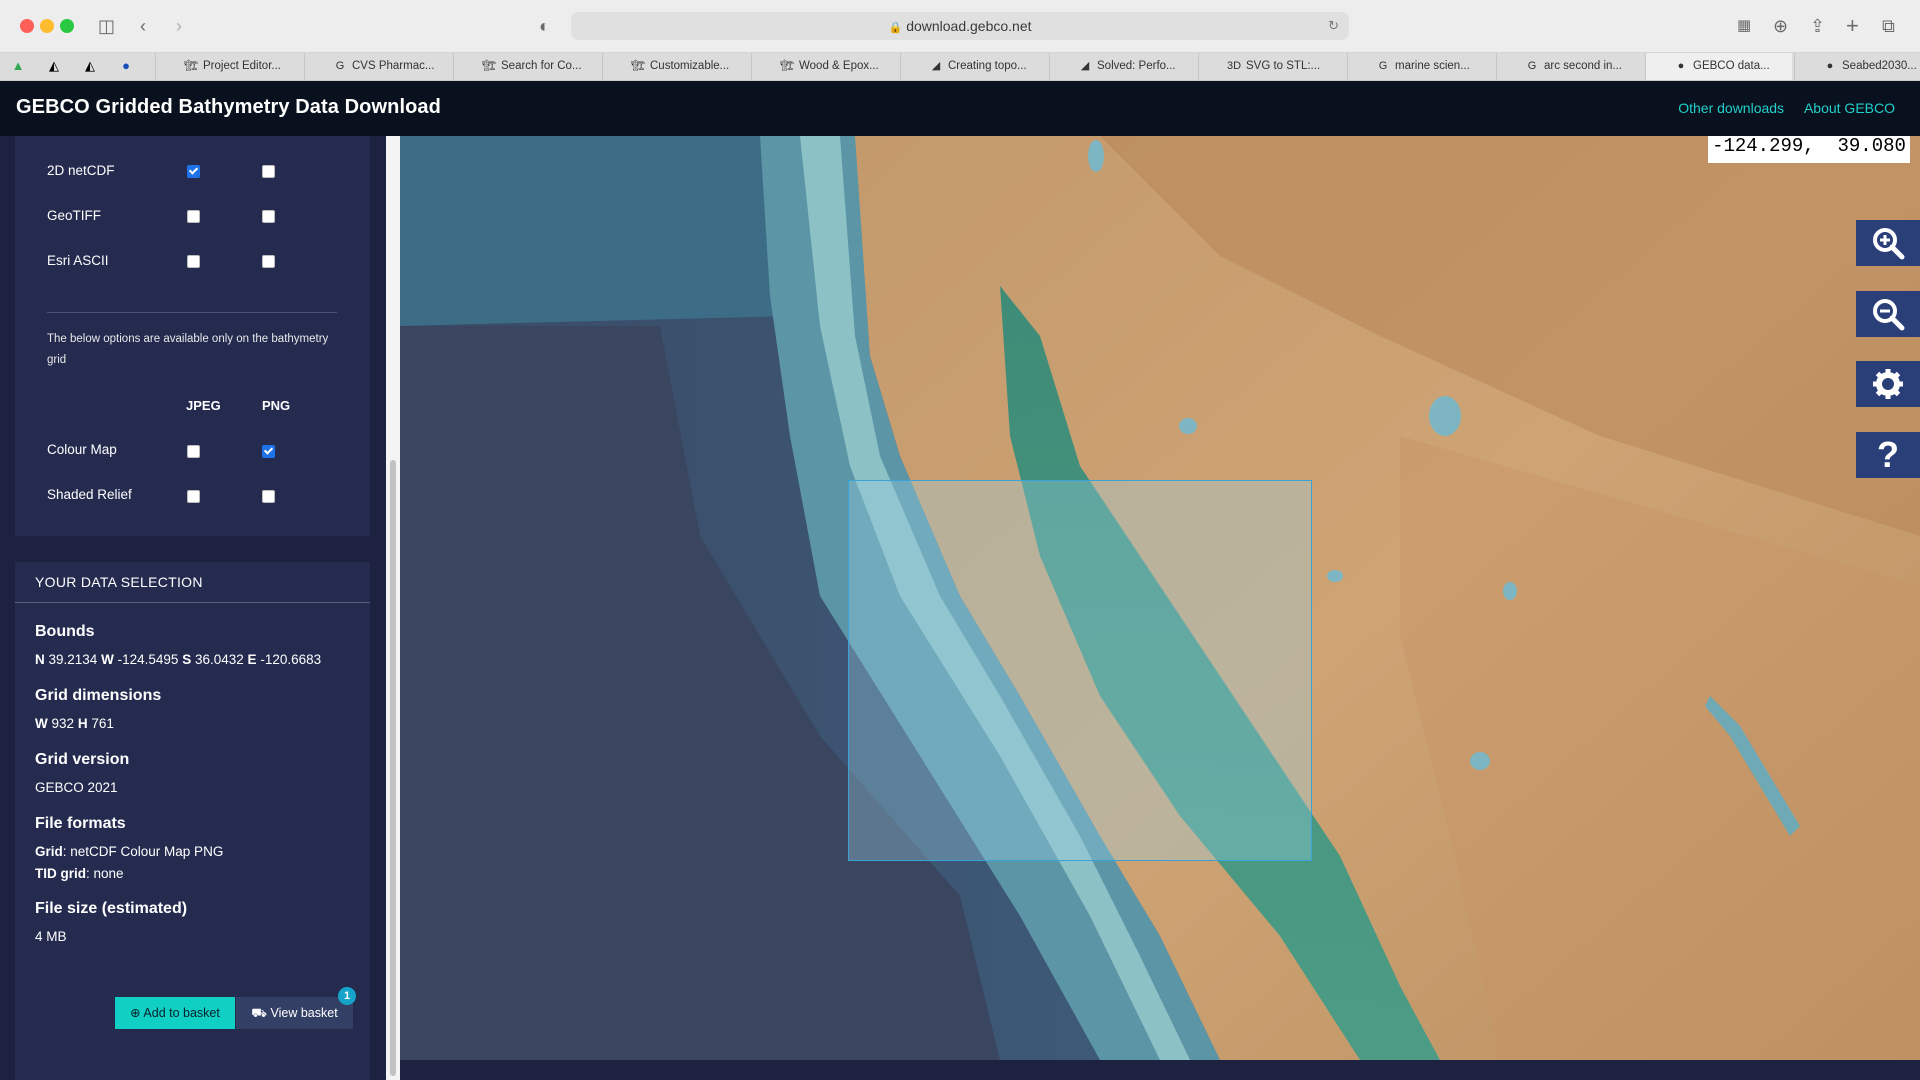  I want to click on bounds-east: -120.6683, so click(291, 659).